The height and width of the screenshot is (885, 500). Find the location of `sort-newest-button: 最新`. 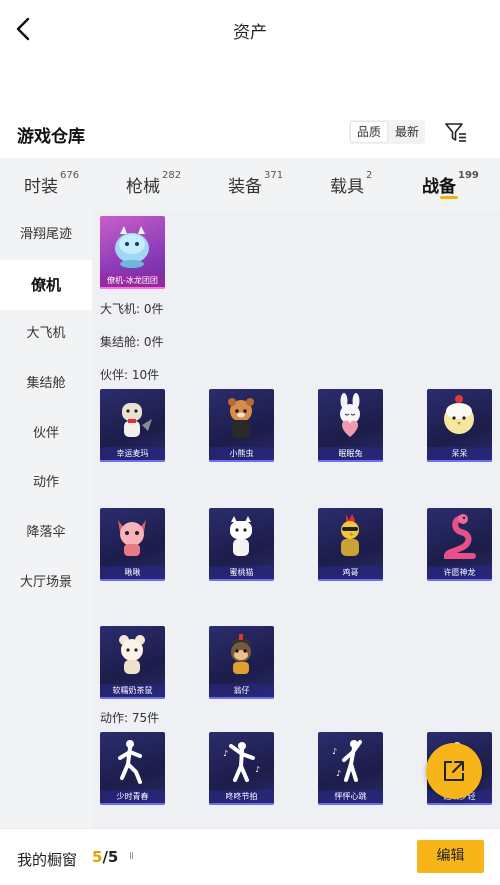

sort-newest-button: 最新 is located at coordinates (407, 132).